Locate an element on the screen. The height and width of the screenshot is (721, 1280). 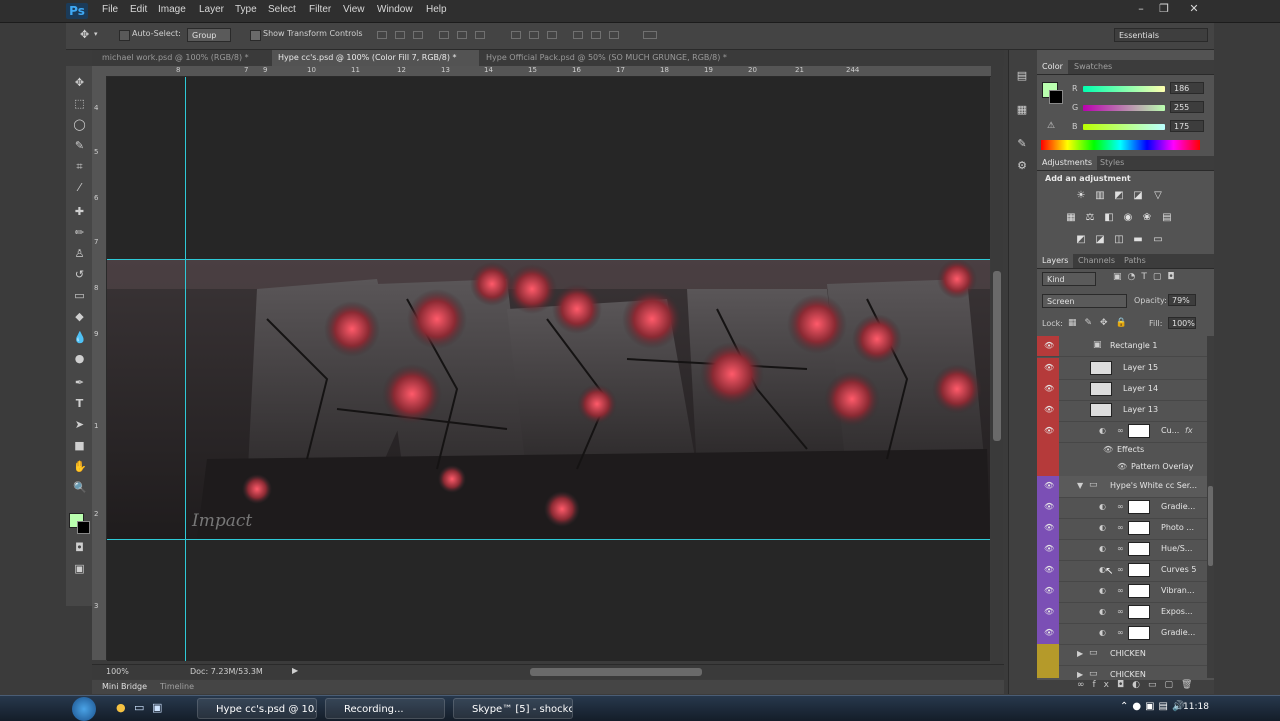
hand-tool-icon: ✋ is located at coordinates (80, 466).